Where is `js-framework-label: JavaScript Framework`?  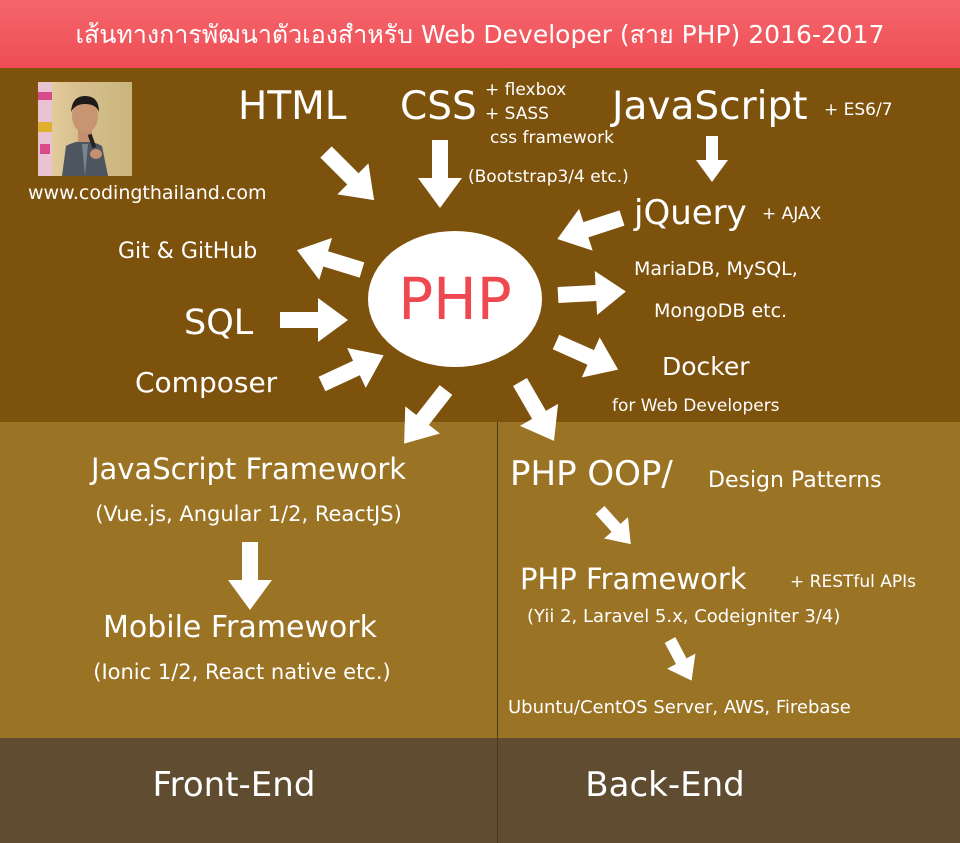 js-framework-label: JavaScript Framework is located at coordinates (248, 469).